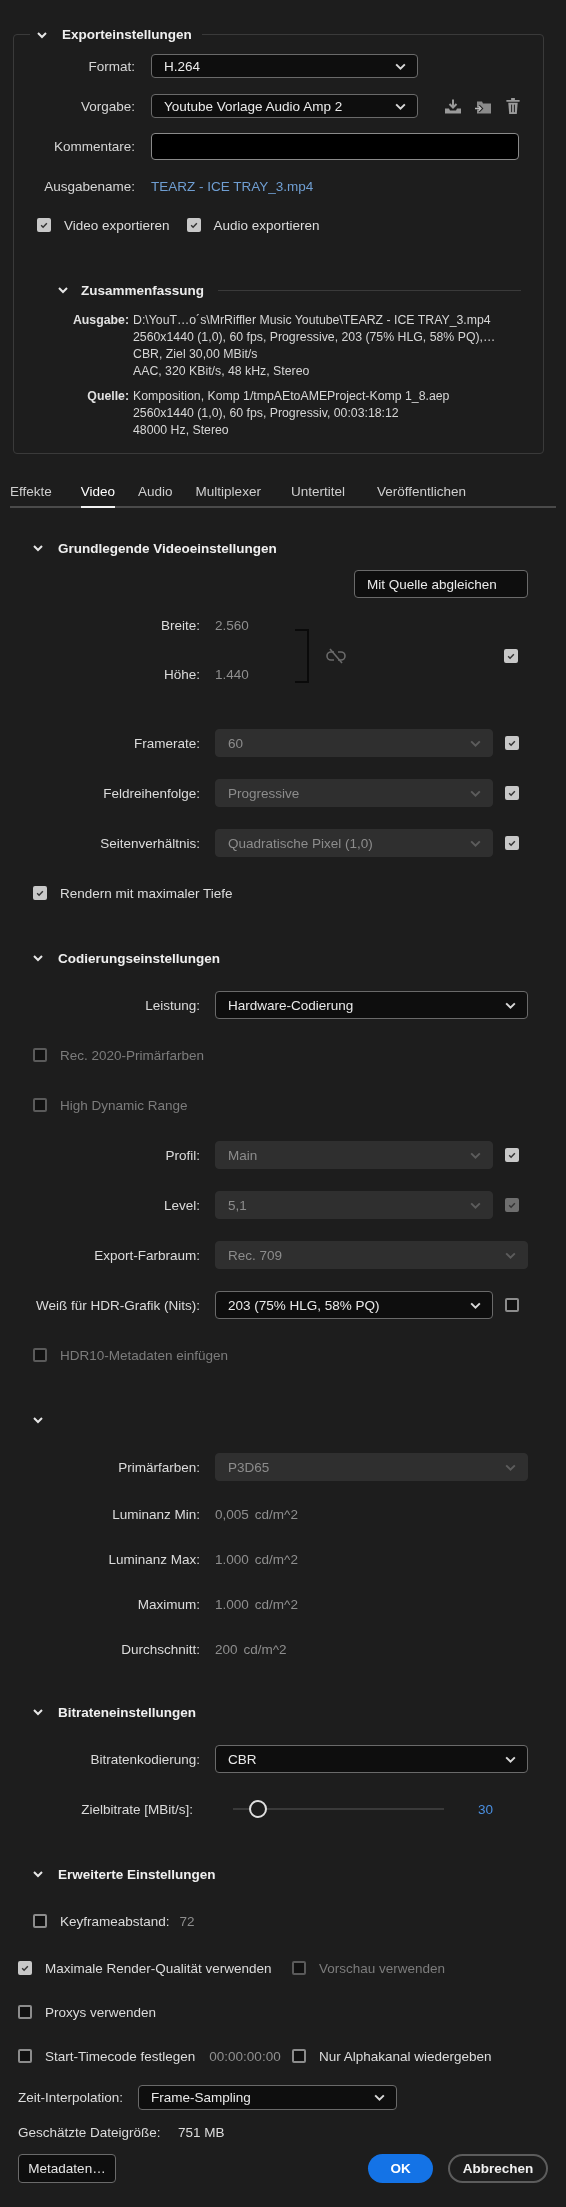 This screenshot has width=566, height=2207. Describe the element at coordinates (195, 354) in the screenshot. I see `summary-text: CBR, Ziel 30,00 MBit/s` at that location.